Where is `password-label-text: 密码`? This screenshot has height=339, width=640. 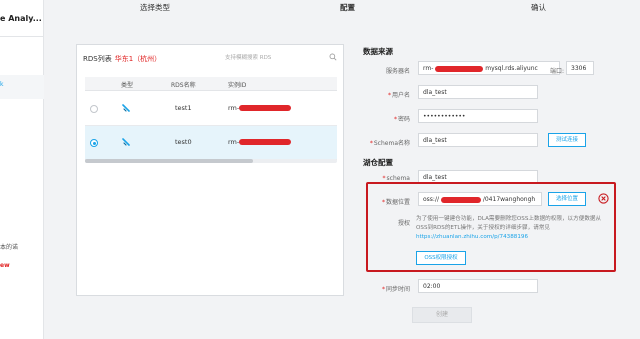
password-label-text: 密码 is located at coordinates (403, 119).